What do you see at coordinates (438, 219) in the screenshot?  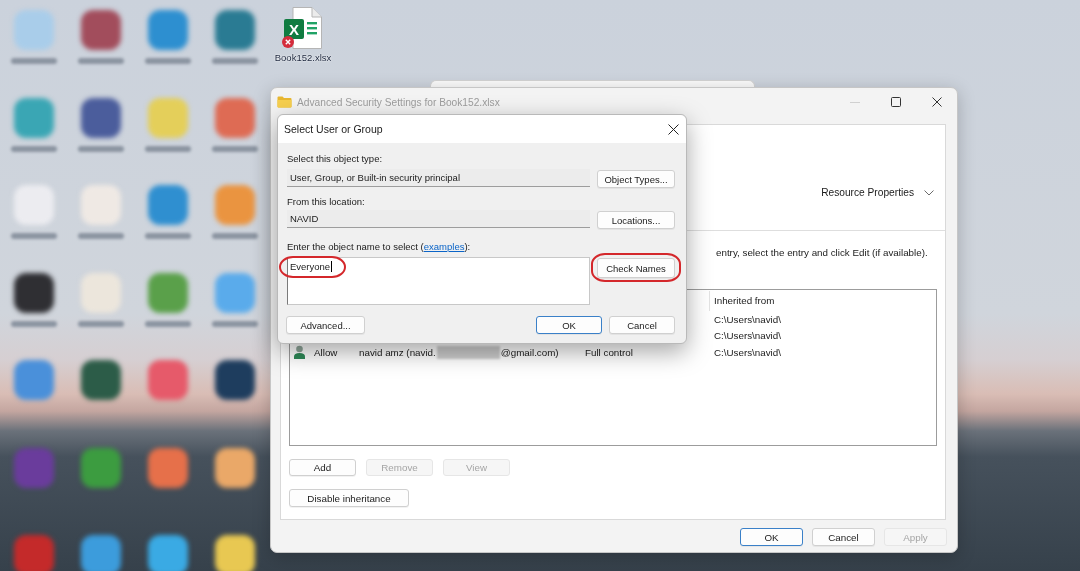 I see `location-field: NAVID` at bounding box center [438, 219].